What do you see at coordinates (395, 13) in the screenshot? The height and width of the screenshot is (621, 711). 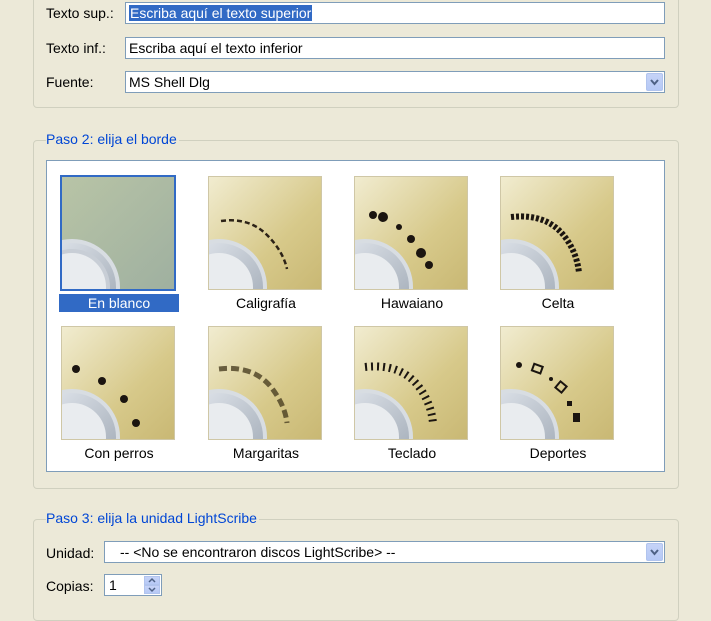 I see `top-text-input: Escriba aquí el texto superior` at bounding box center [395, 13].